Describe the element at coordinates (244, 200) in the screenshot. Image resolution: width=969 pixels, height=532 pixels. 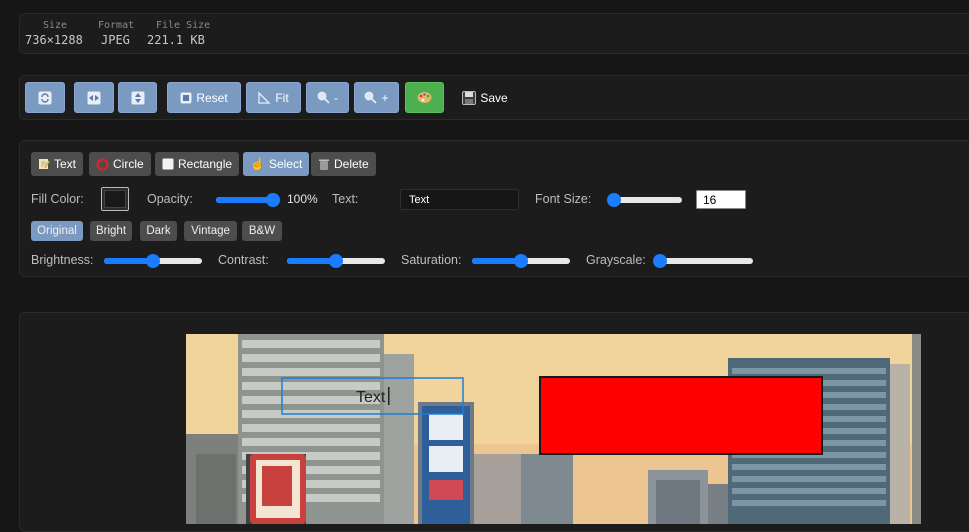
I see `opacity-slider-fill` at that location.